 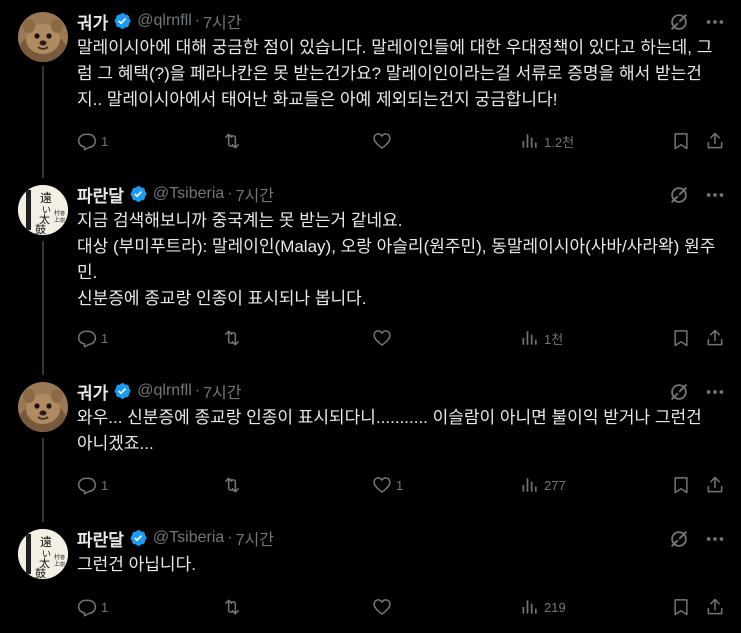 I want to click on view-count: 219, so click(x=555, y=607).